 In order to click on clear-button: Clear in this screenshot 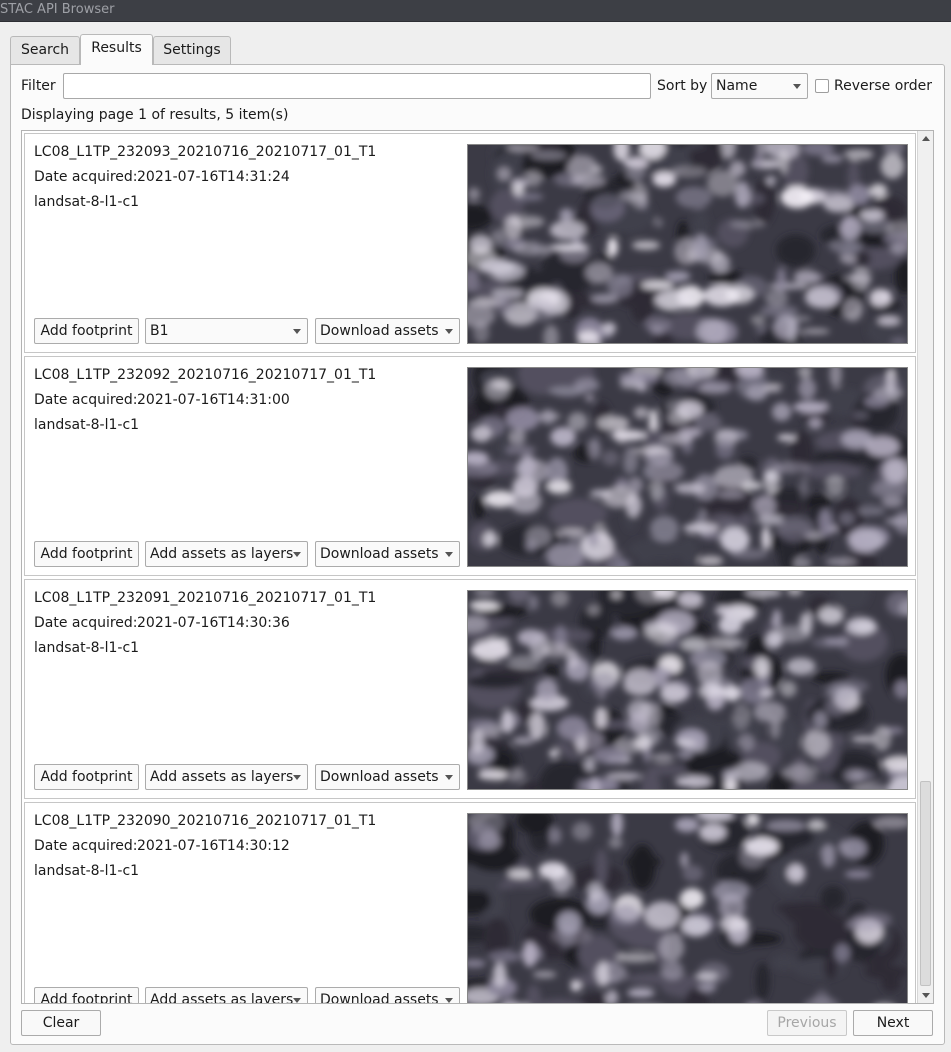, I will do `click(61, 1023)`.